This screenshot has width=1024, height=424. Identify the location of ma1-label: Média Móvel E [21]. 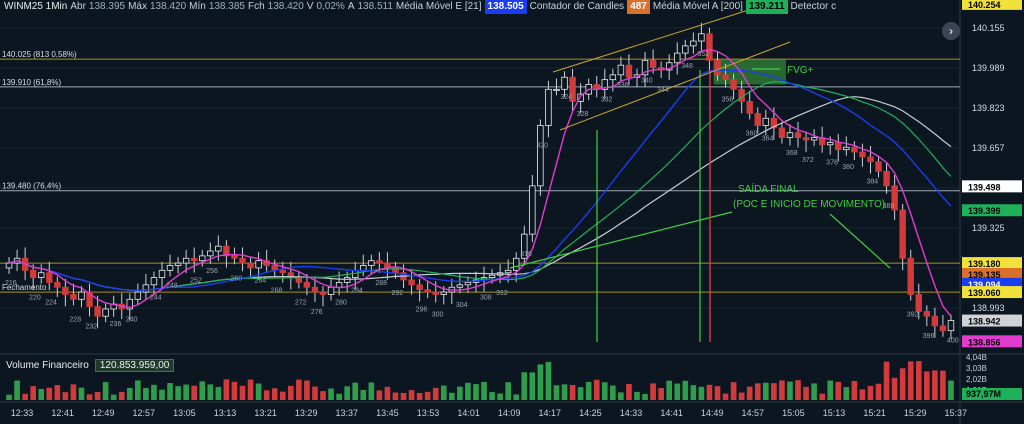
(439, 7).